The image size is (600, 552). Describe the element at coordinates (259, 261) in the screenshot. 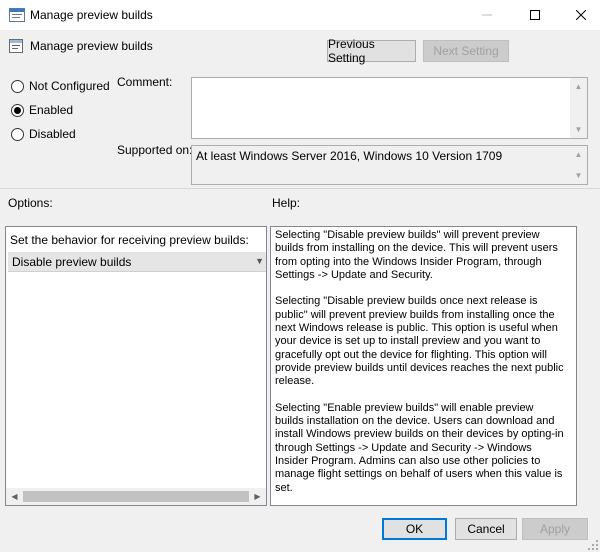

I see `chevron-down-icon: ▼` at that location.